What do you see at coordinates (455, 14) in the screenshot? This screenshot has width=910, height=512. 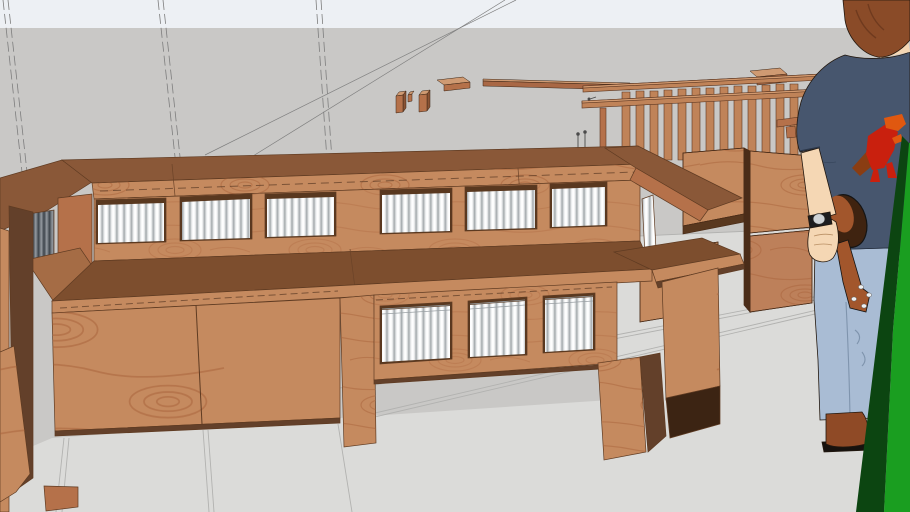 I see `sky` at bounding box center [455, 14].